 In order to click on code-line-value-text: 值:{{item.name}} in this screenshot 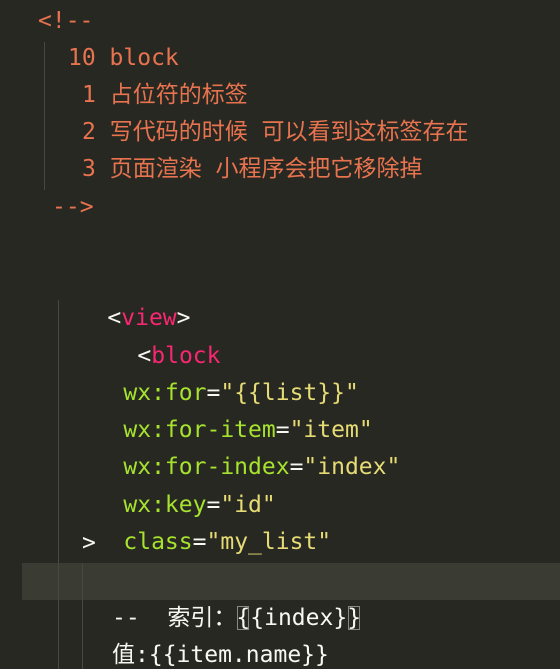, I will do `click(220, 653)`.